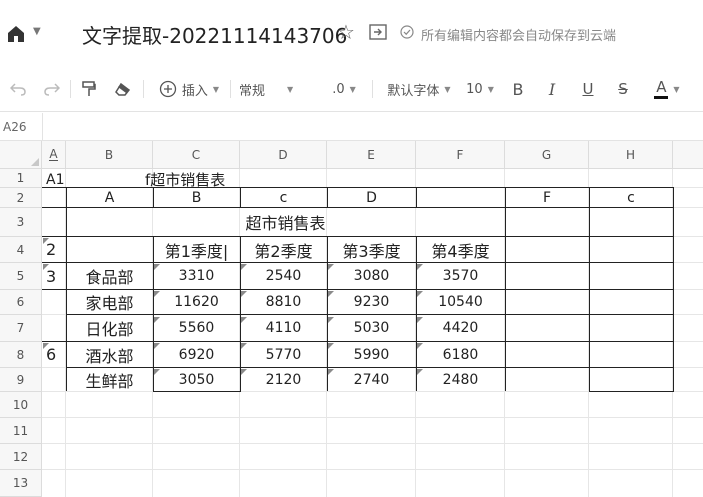 Image resolution: width=703 pixels, height=497 pixels. Describe the element at coordinates (21, 405) in the screenshot. I see `row-header-10: 10` at that location.